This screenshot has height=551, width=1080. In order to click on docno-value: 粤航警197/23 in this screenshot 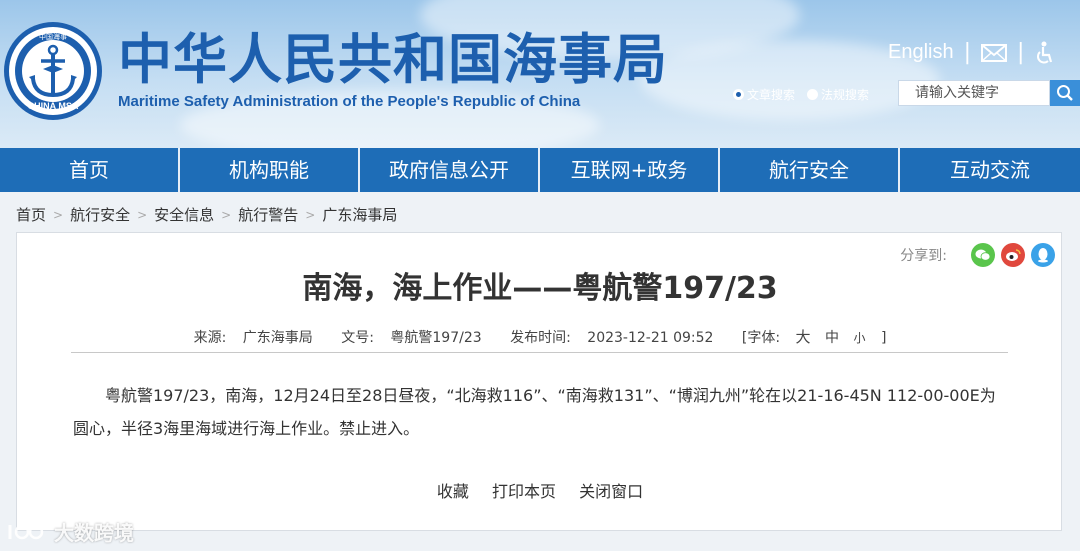, I will do `click(436, 338)`.